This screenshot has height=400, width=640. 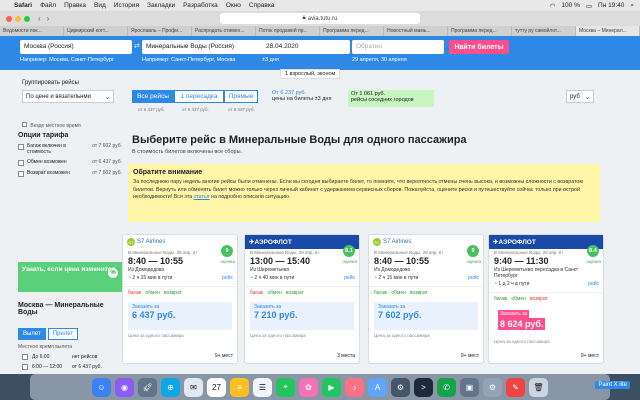 What do you see at coordinates (100, 5) in the screenshot?
I see `menu-view: Вид` at bounding box center [100, 5].